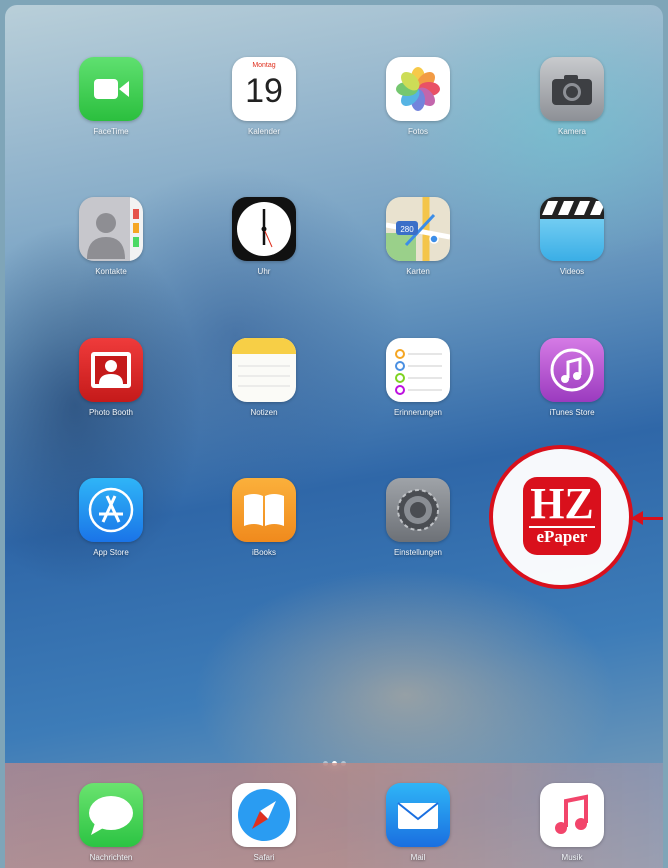  Describe the element at coordinates (571, 131) in the screenshot. I see `app-label: Kamera` at that location.